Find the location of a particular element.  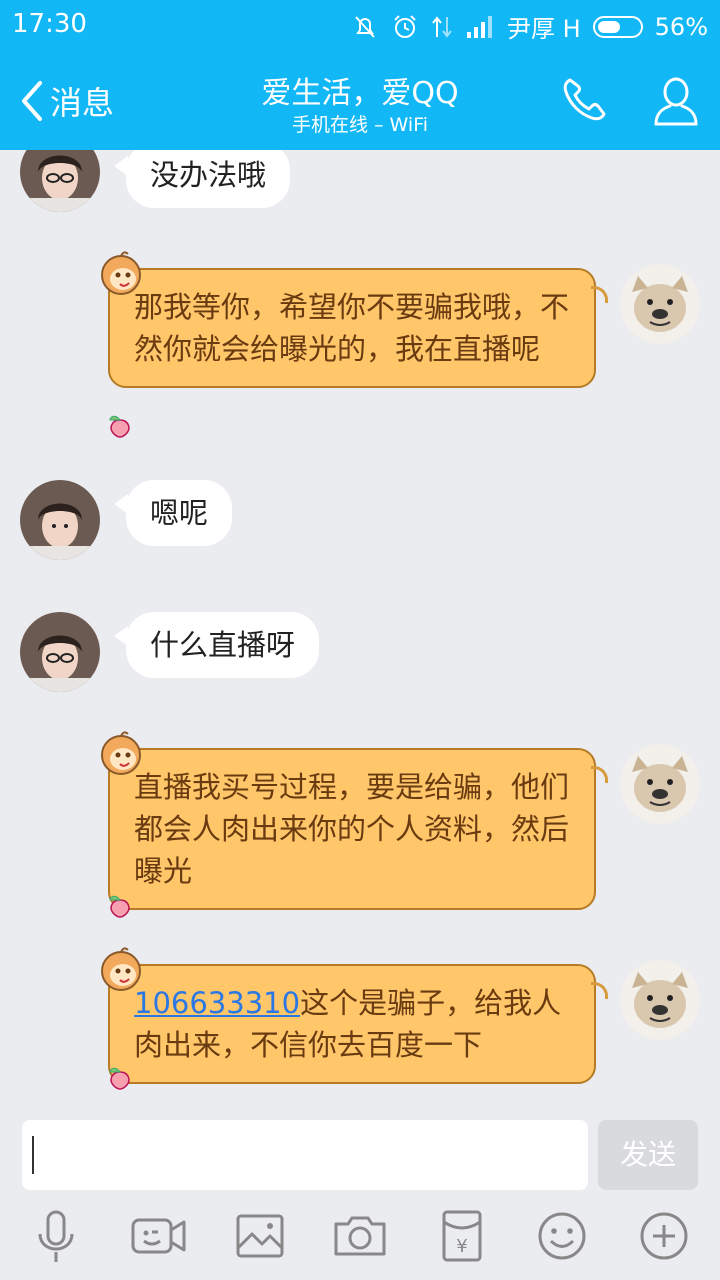

message-bubble: 没办法哦 is located at coordinates (202, 179).